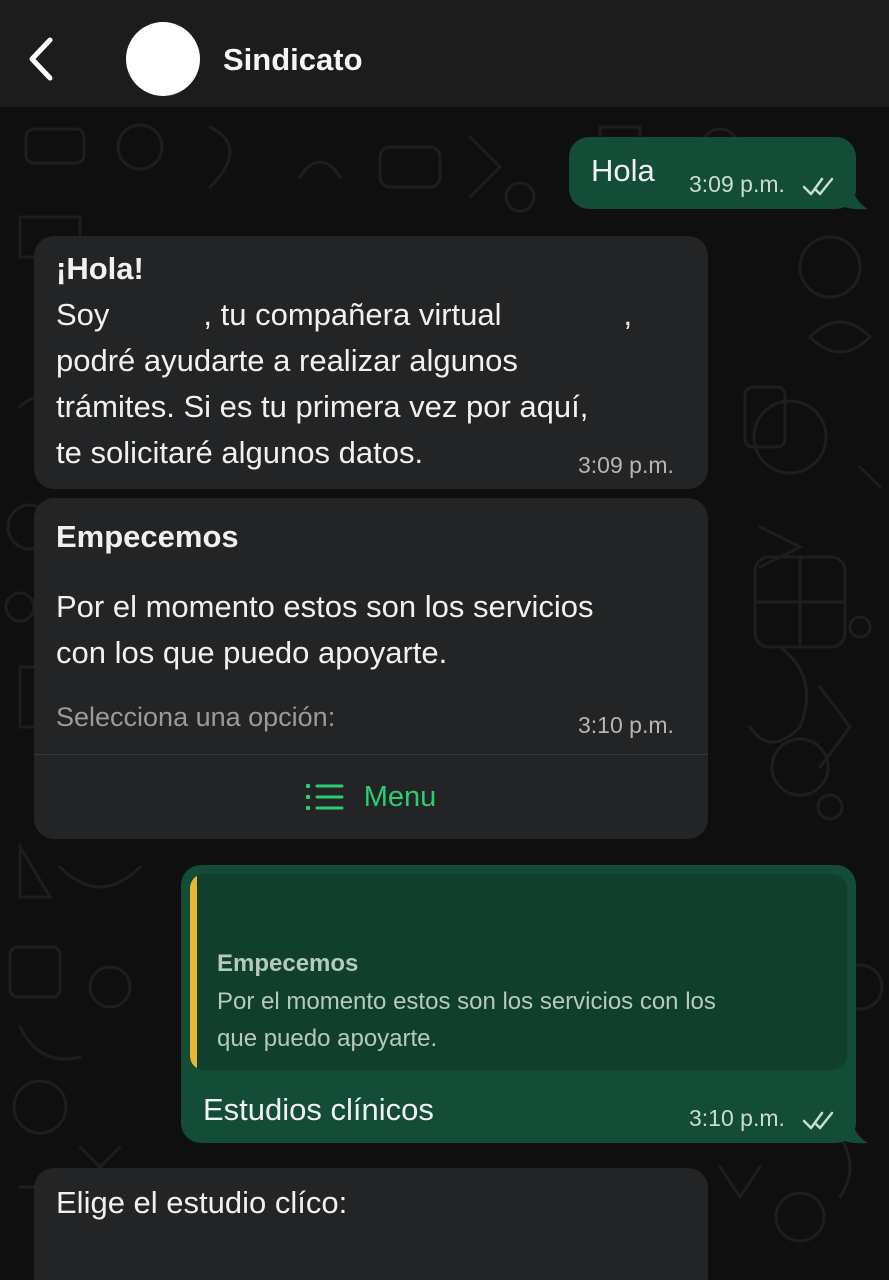 The image size is (889, 1280). What do you see at coordinates (325, 606) in the screenshot?
I see `message-body: Por el momento estos son los servicios` at bounding box center [325, 606].